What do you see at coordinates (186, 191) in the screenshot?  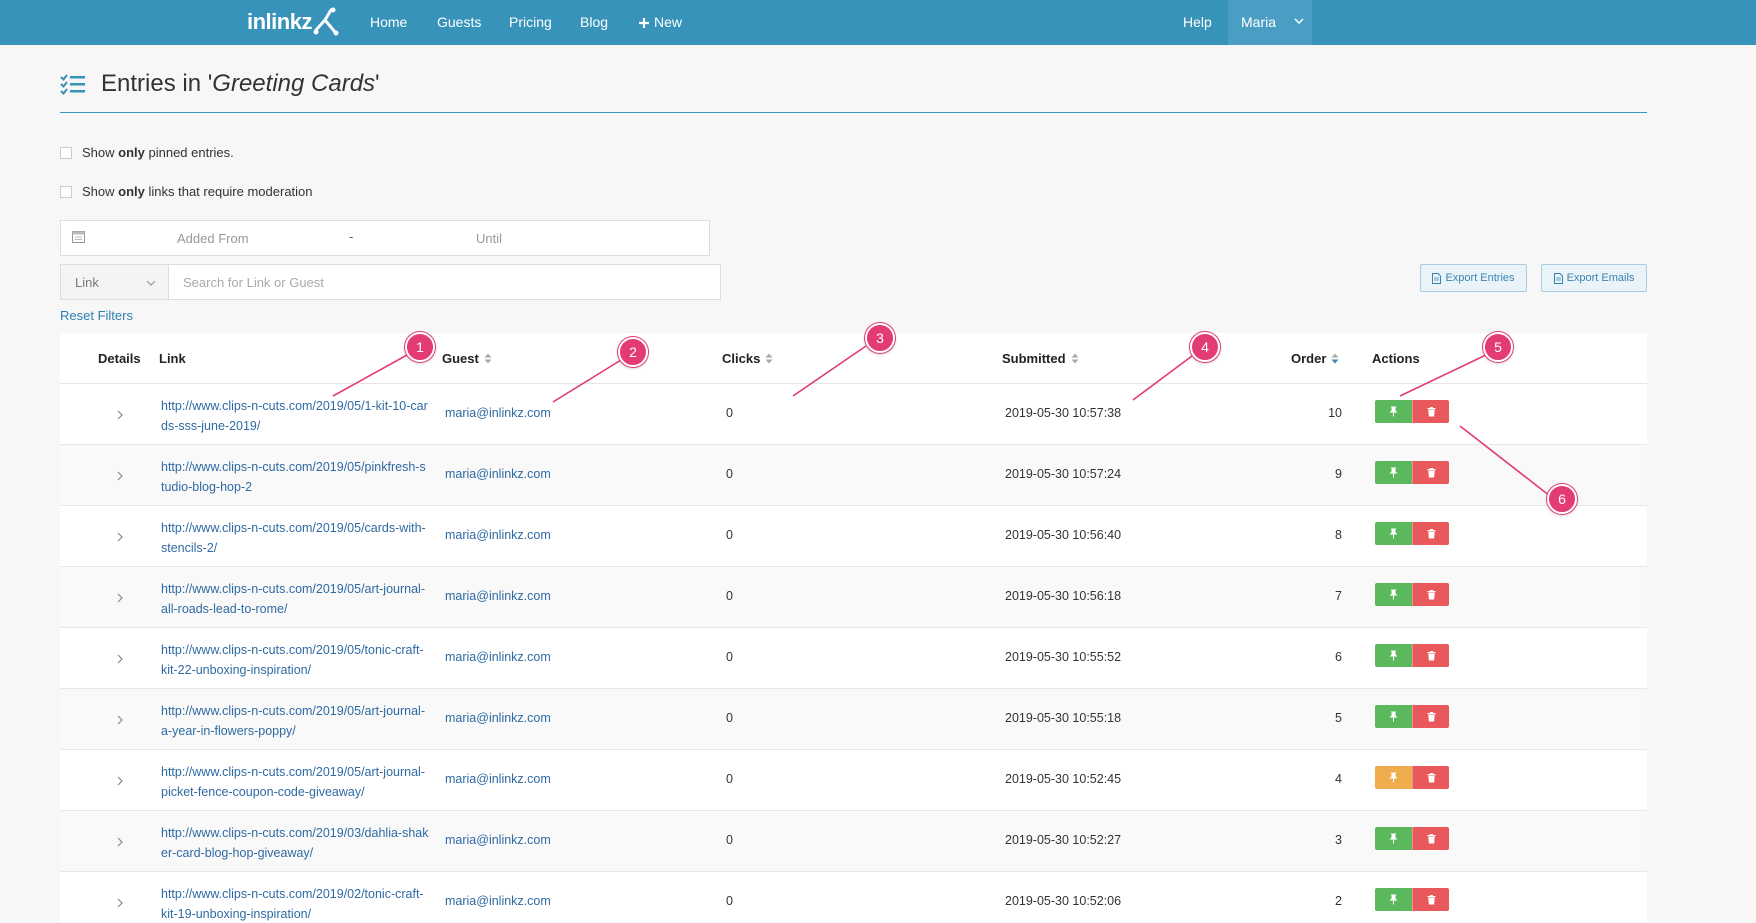 I see `moderation-only-filter: Show only links that require moderation` at bounding box center [186, 191].